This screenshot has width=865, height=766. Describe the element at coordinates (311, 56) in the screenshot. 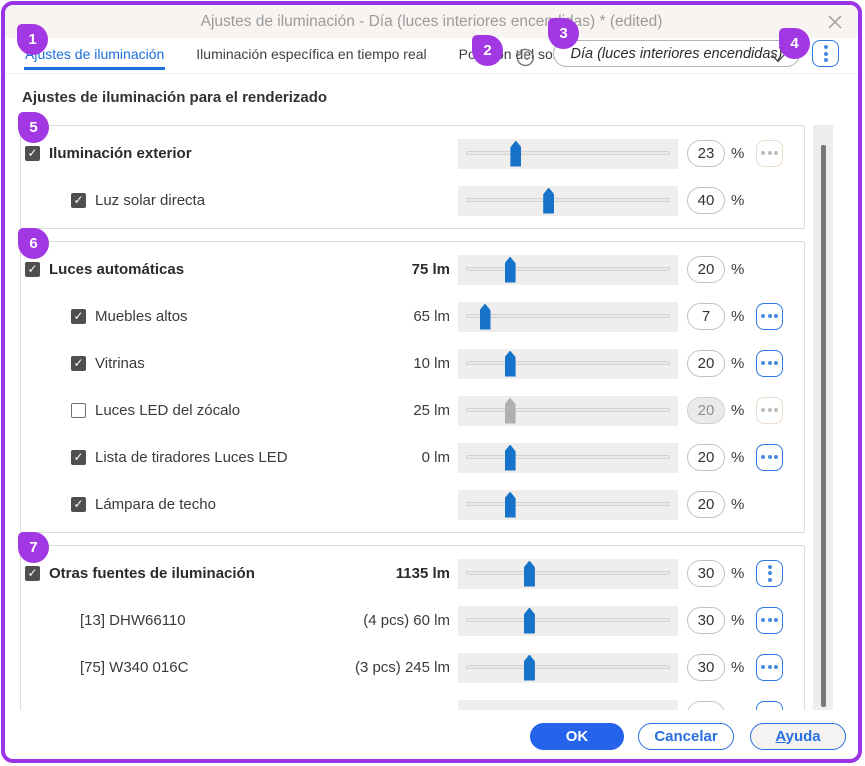

I see `tab-realtime-specific-lighting: Iluminación específica en tiempo real` at that location.